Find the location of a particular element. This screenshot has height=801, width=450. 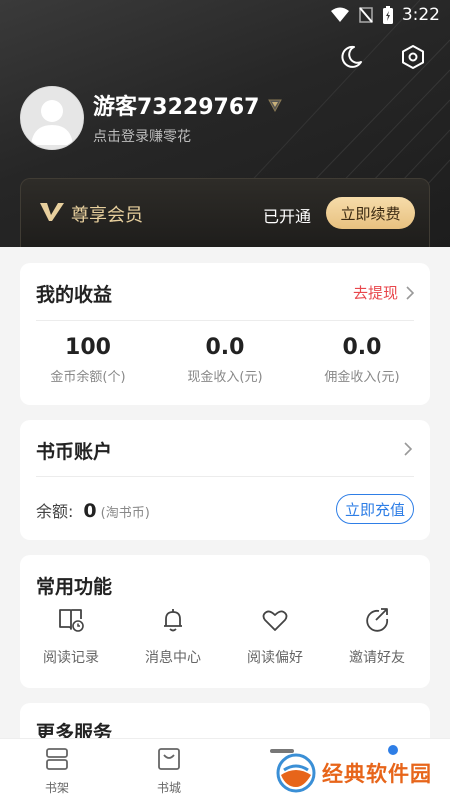

vip-v-icon is located at coordinates (52, 212).